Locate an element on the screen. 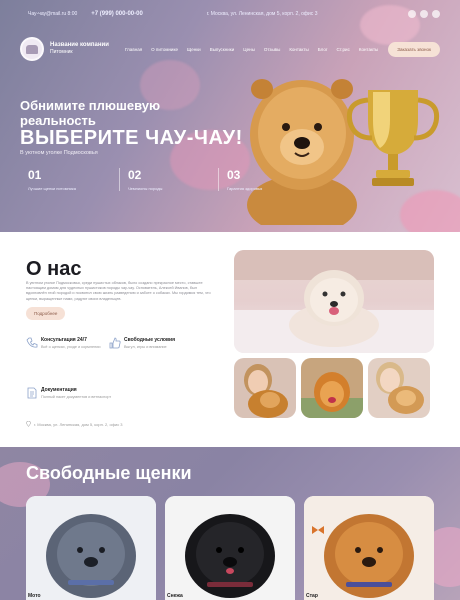 This screenshot has width=460, height=600. more-button: Подробнее is located at coordinates (46, 313).